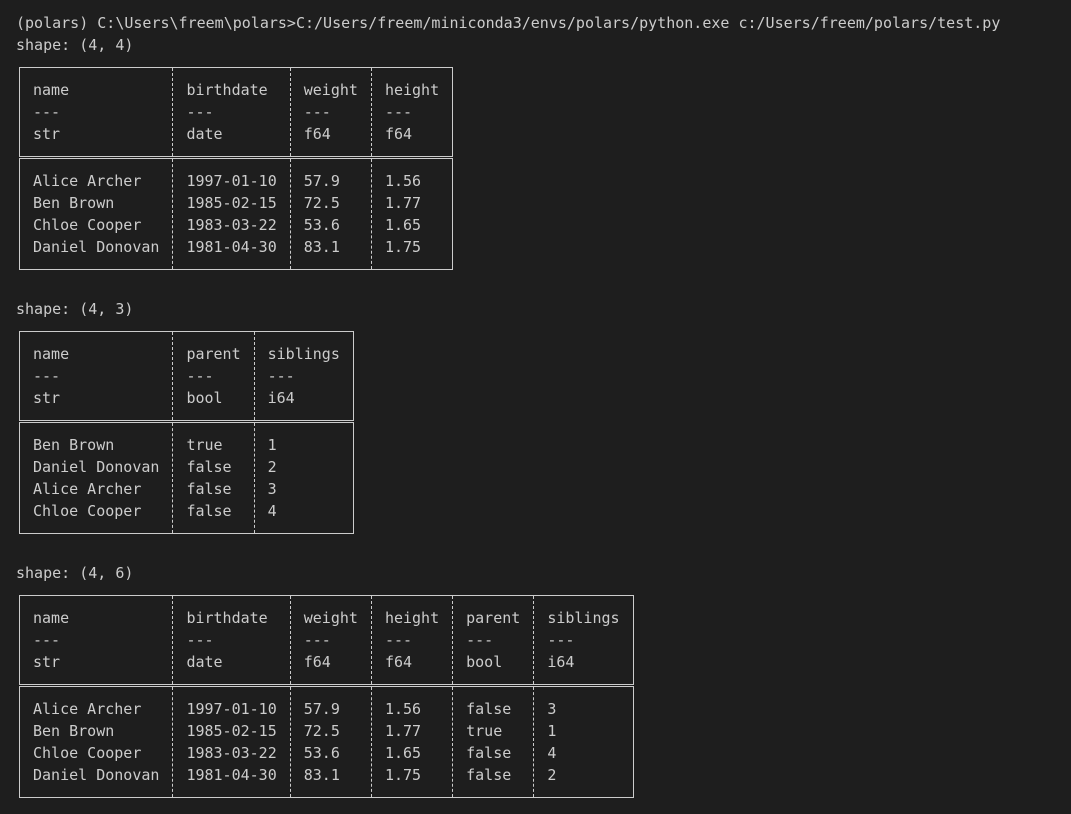 The width and height of the screenshot is (1071, 814). What do you see at coordinates (403, 225) in the screenshot?
I see `table-cell: 1.65` at bounding box center [403, 225].